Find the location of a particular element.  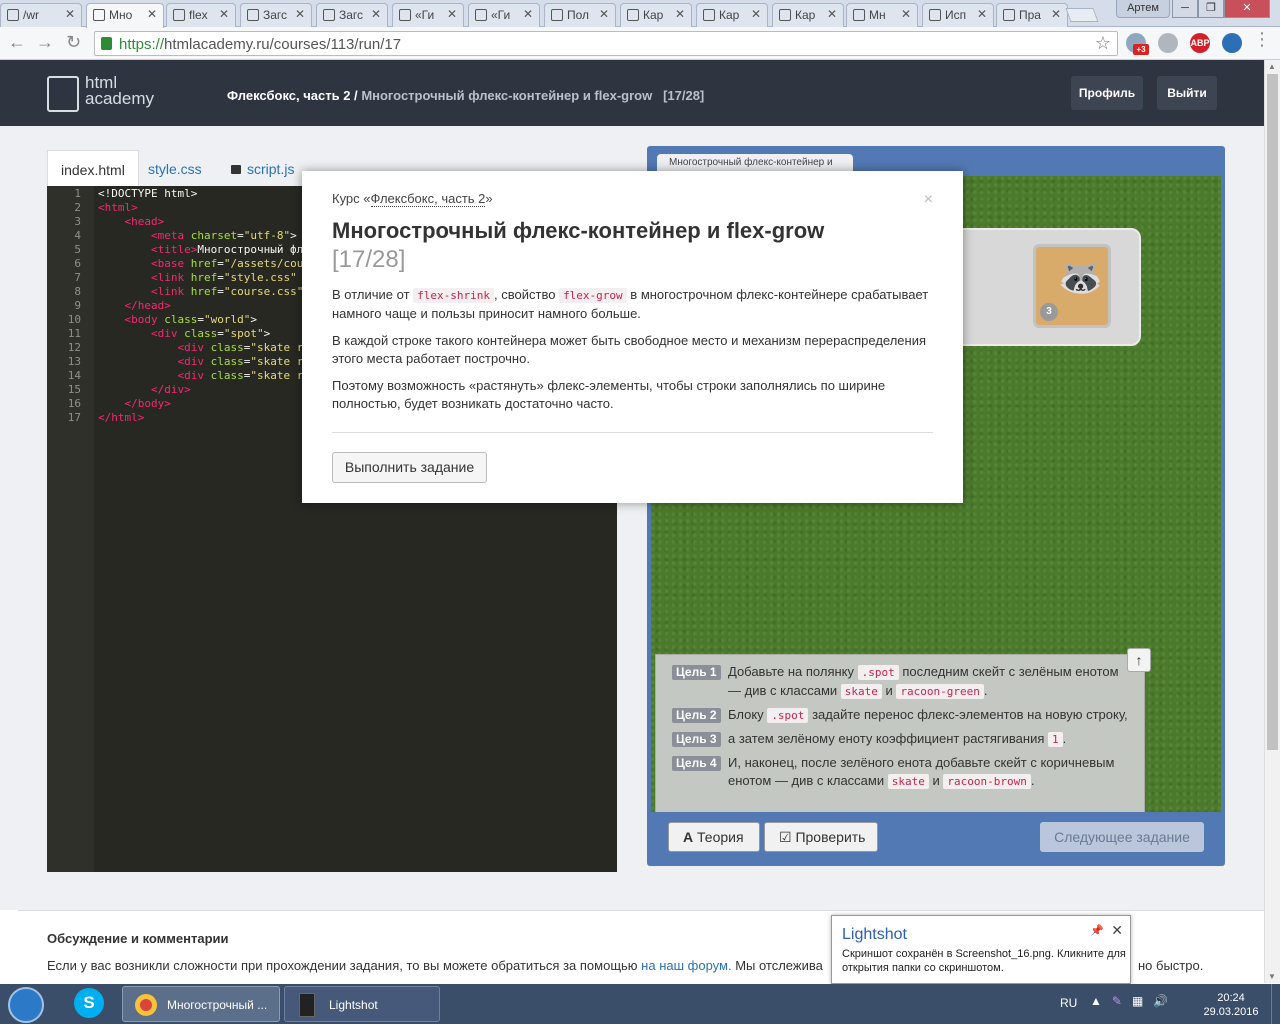

forward-icon: → is located at coordinates (45, 42).